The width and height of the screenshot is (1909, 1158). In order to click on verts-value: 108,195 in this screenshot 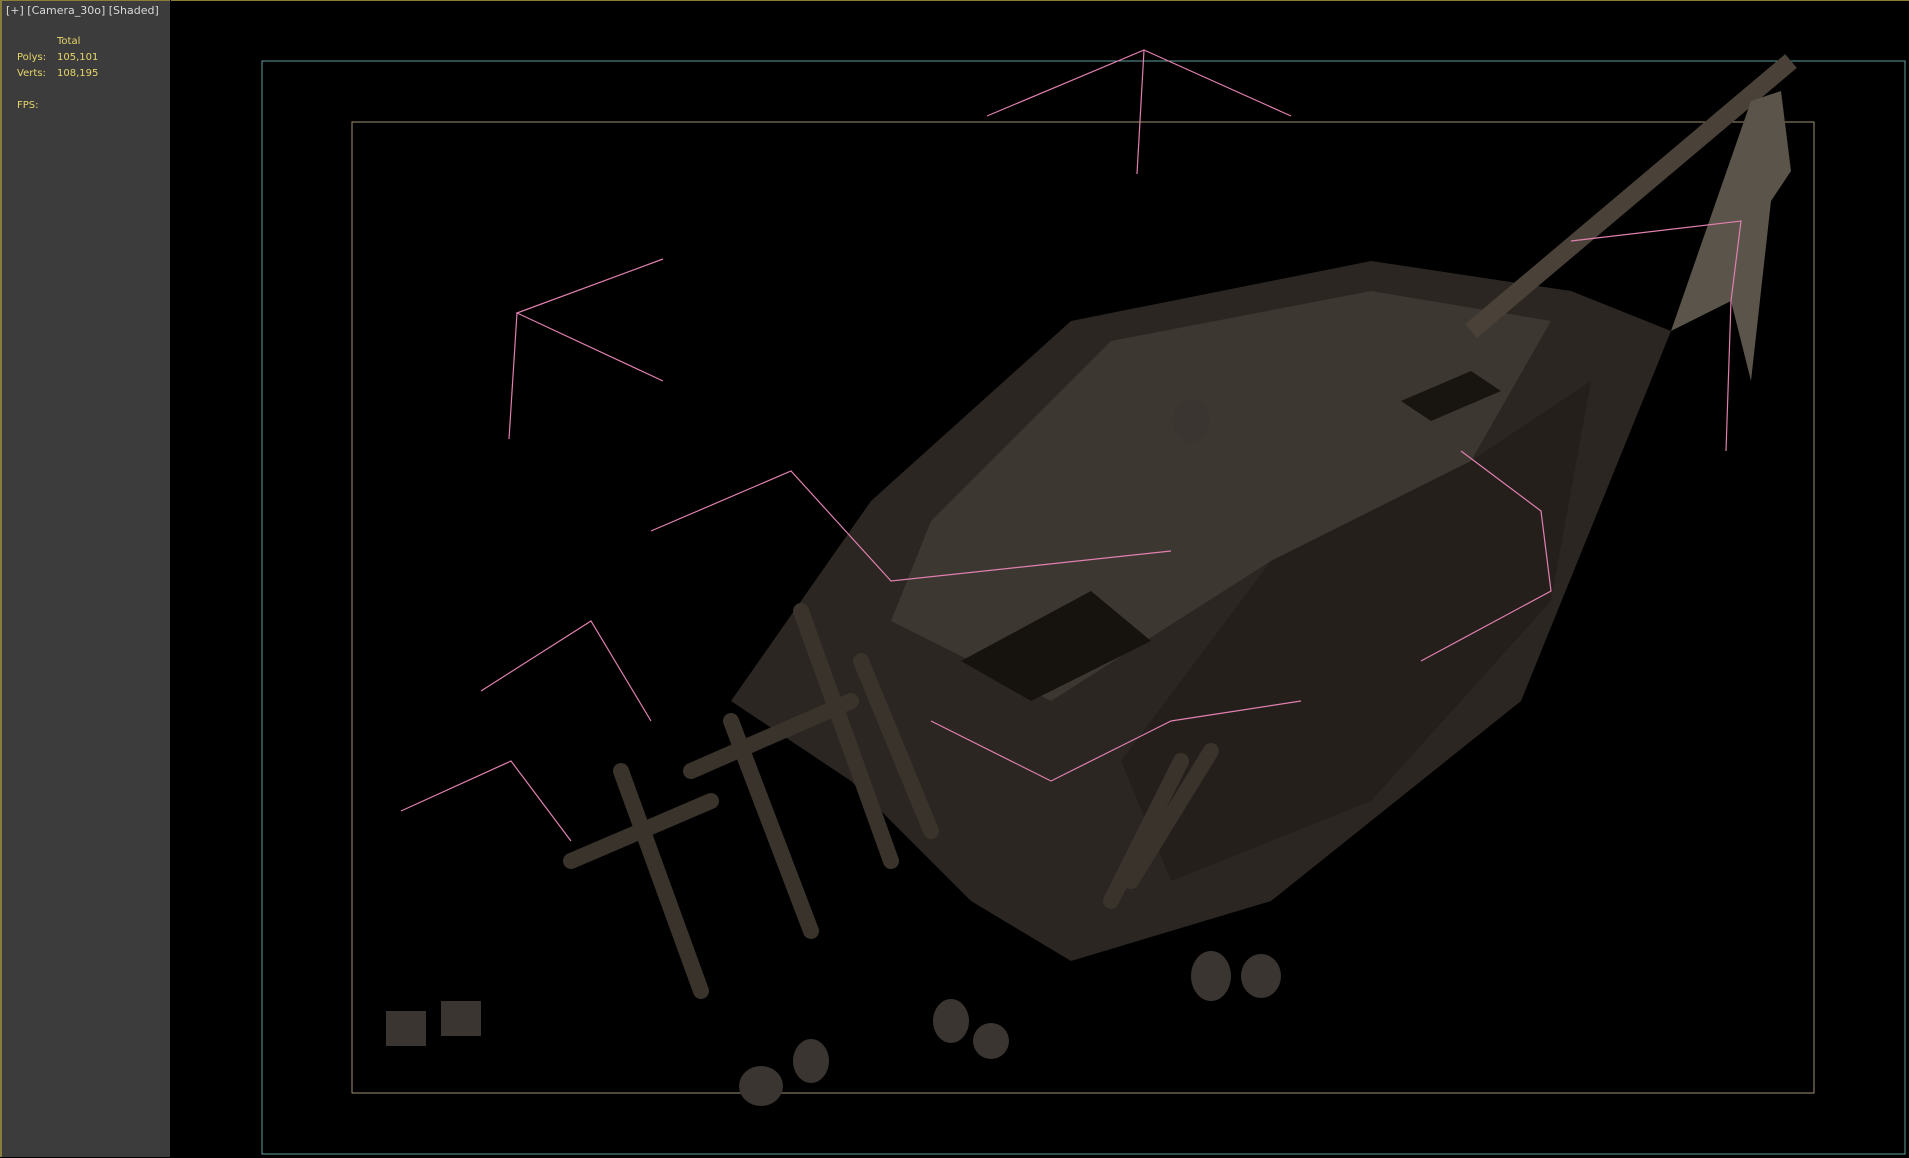, I will do `click(78, 73)`.